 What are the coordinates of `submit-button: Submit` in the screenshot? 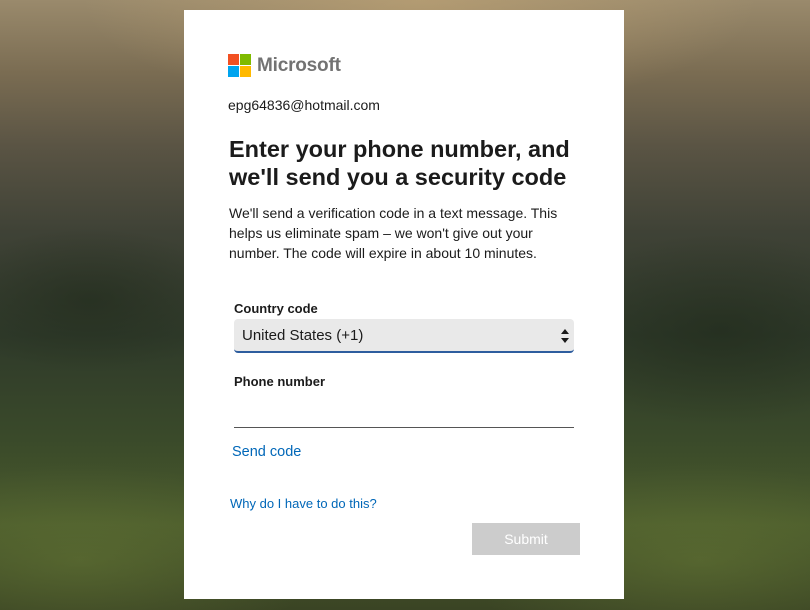 It's located at (526, 539).